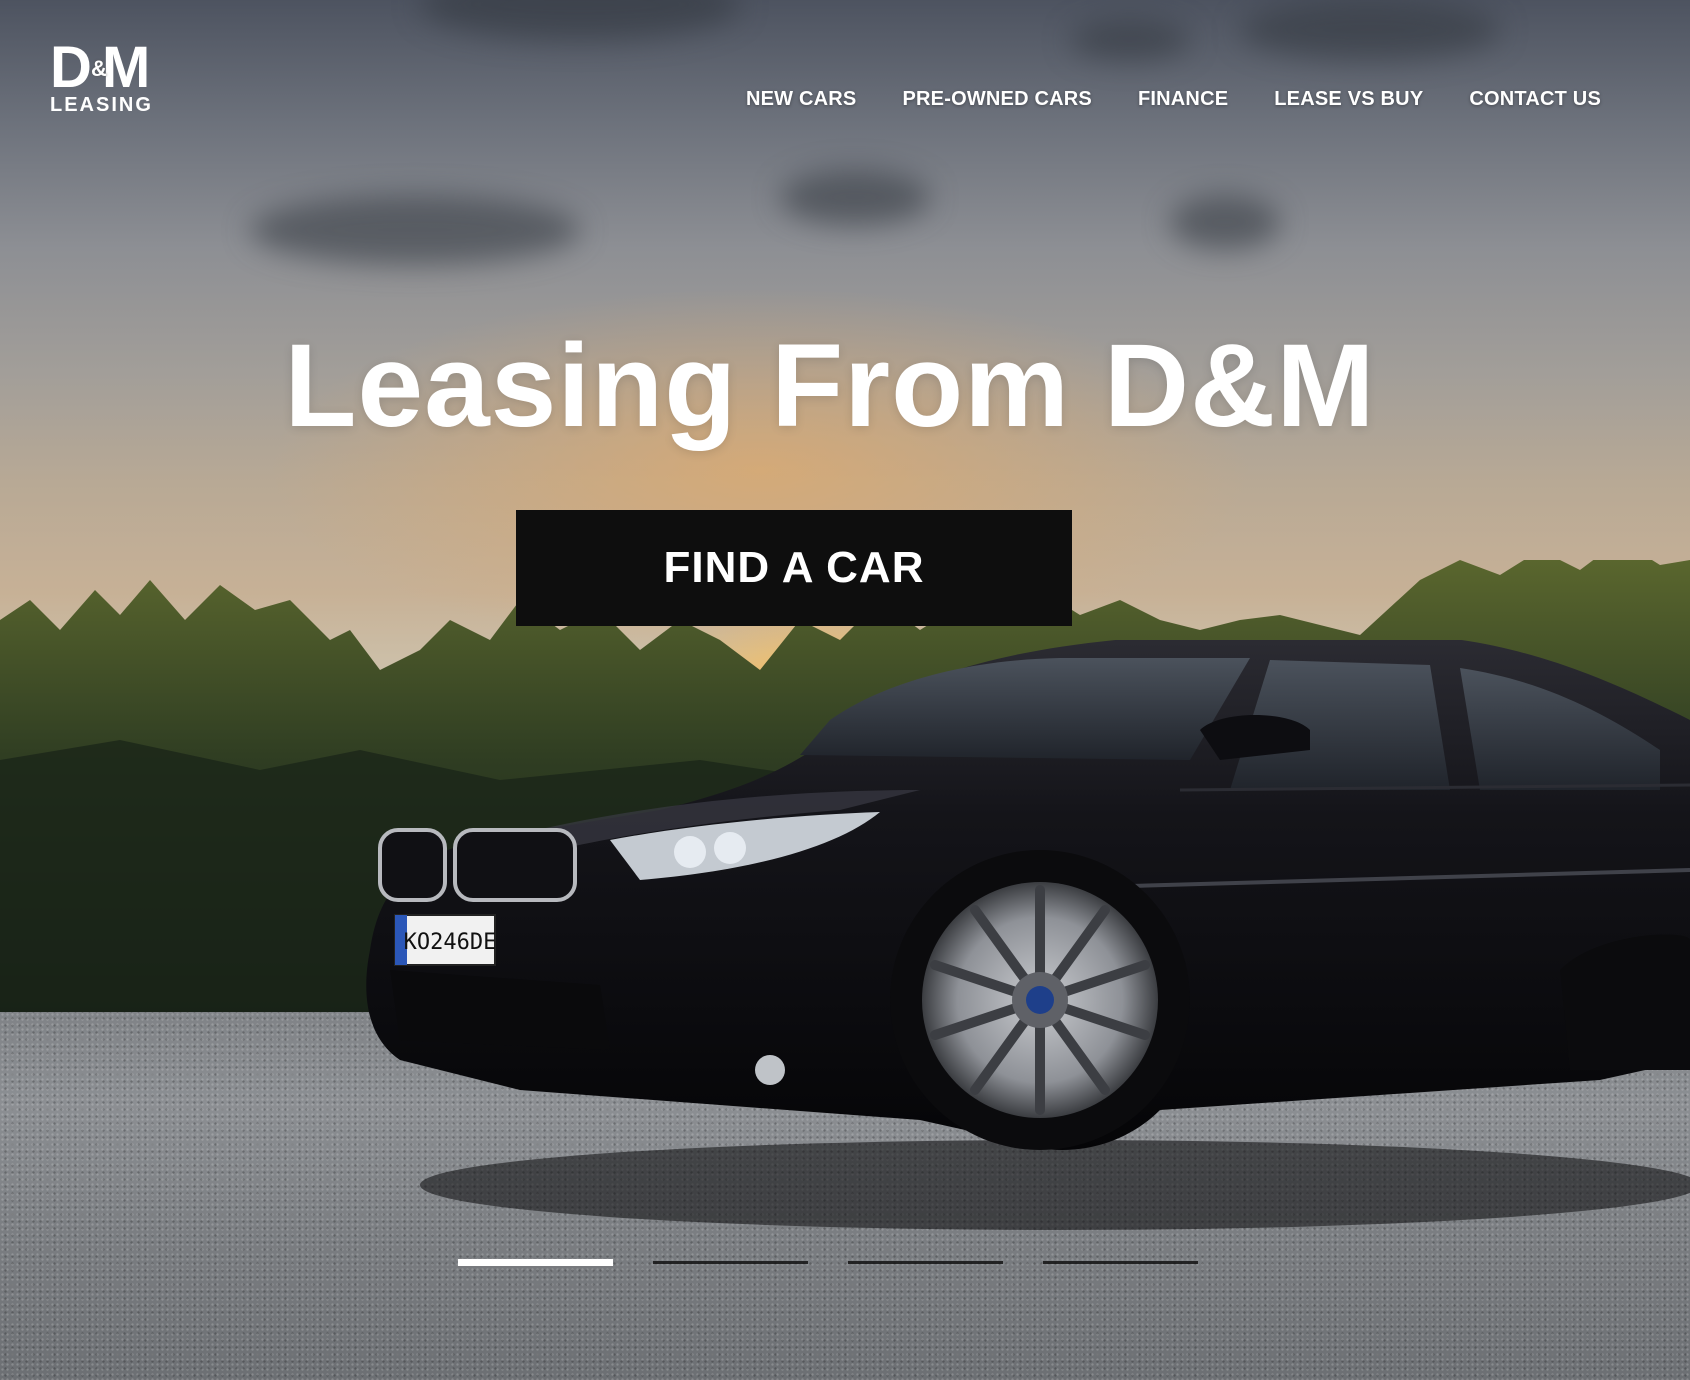  Describe the element at coordinates (450, 942) in the screenshot. I see `license-plate-text: KO246DE` at that location.